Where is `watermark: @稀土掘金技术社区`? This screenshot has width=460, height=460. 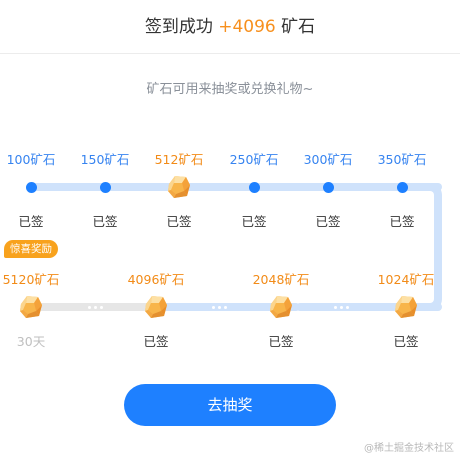 watermark: @稀土掘金技术社区 is located at coordinates (409, 448).